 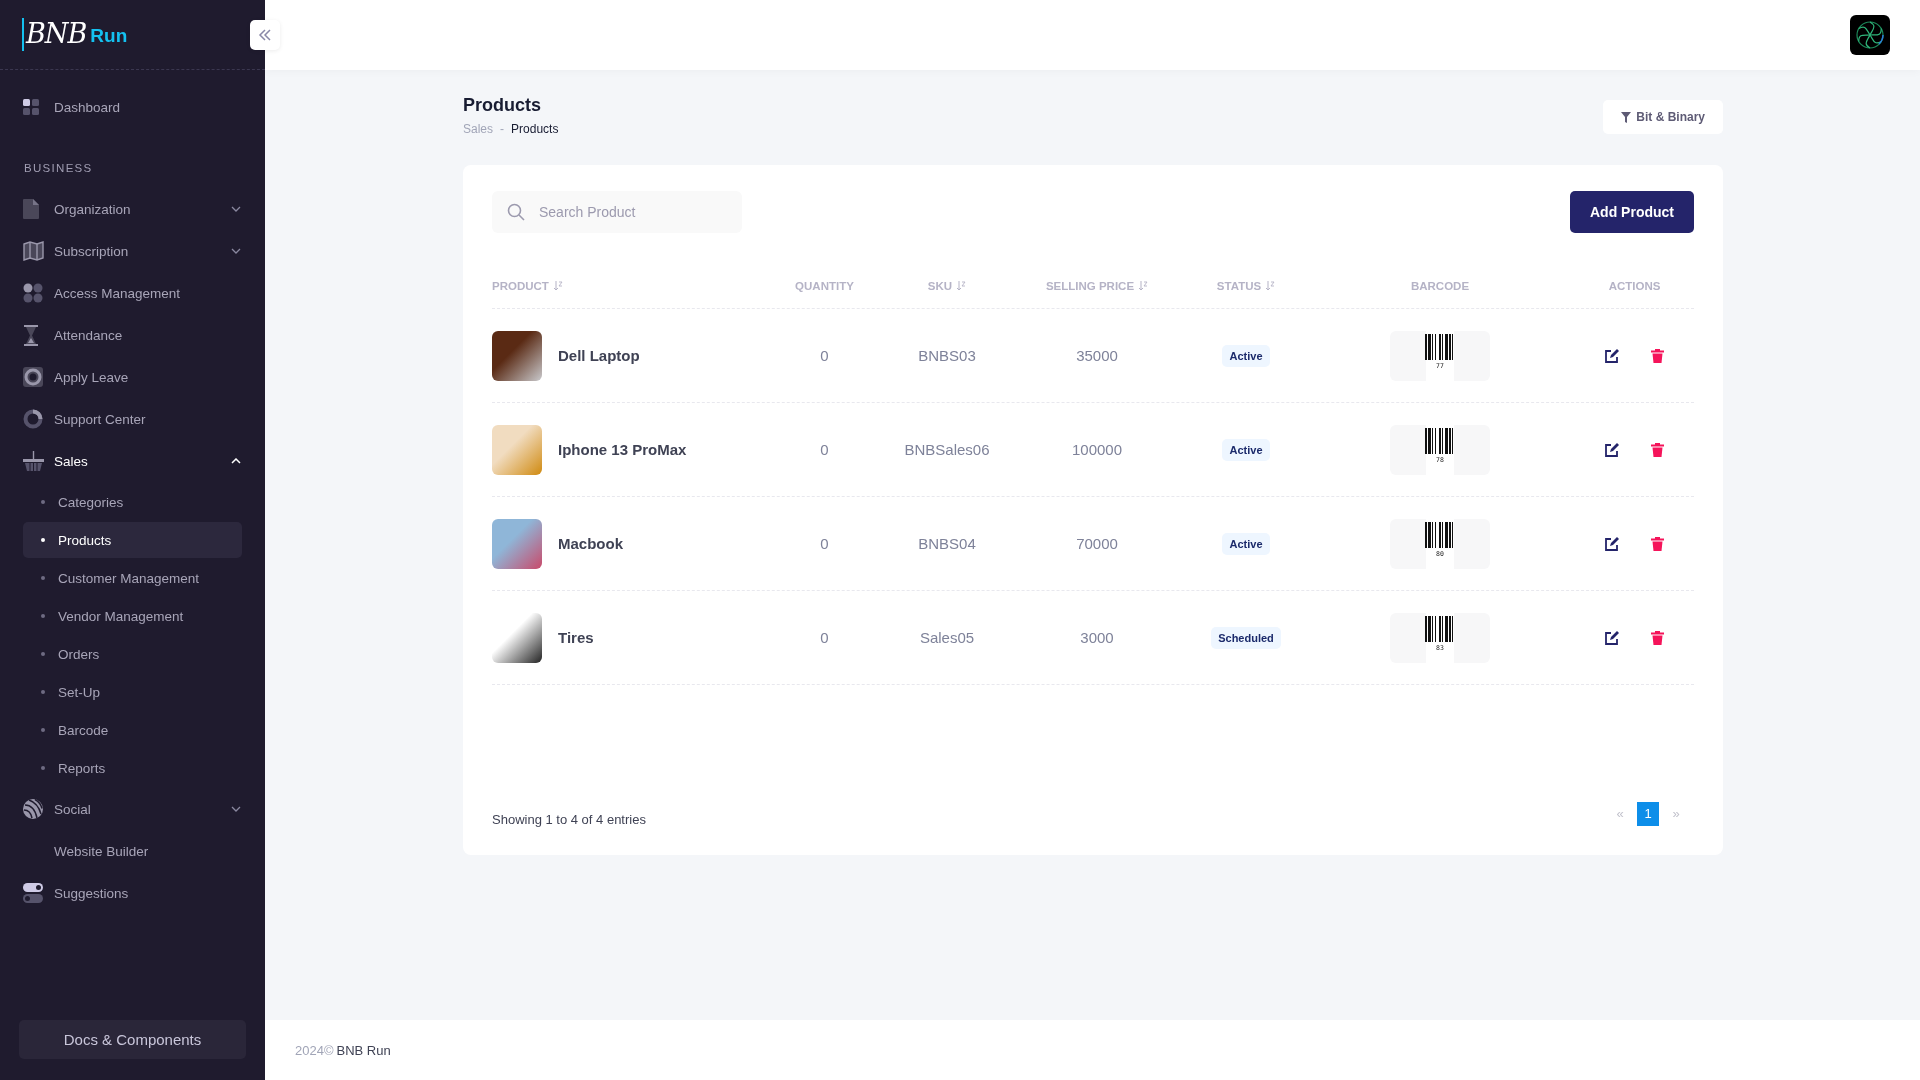 What do you see at coordinates (132, 730) in the screenshot?
I see `submenu-item: Barcode` at bounding box center [132, 730].